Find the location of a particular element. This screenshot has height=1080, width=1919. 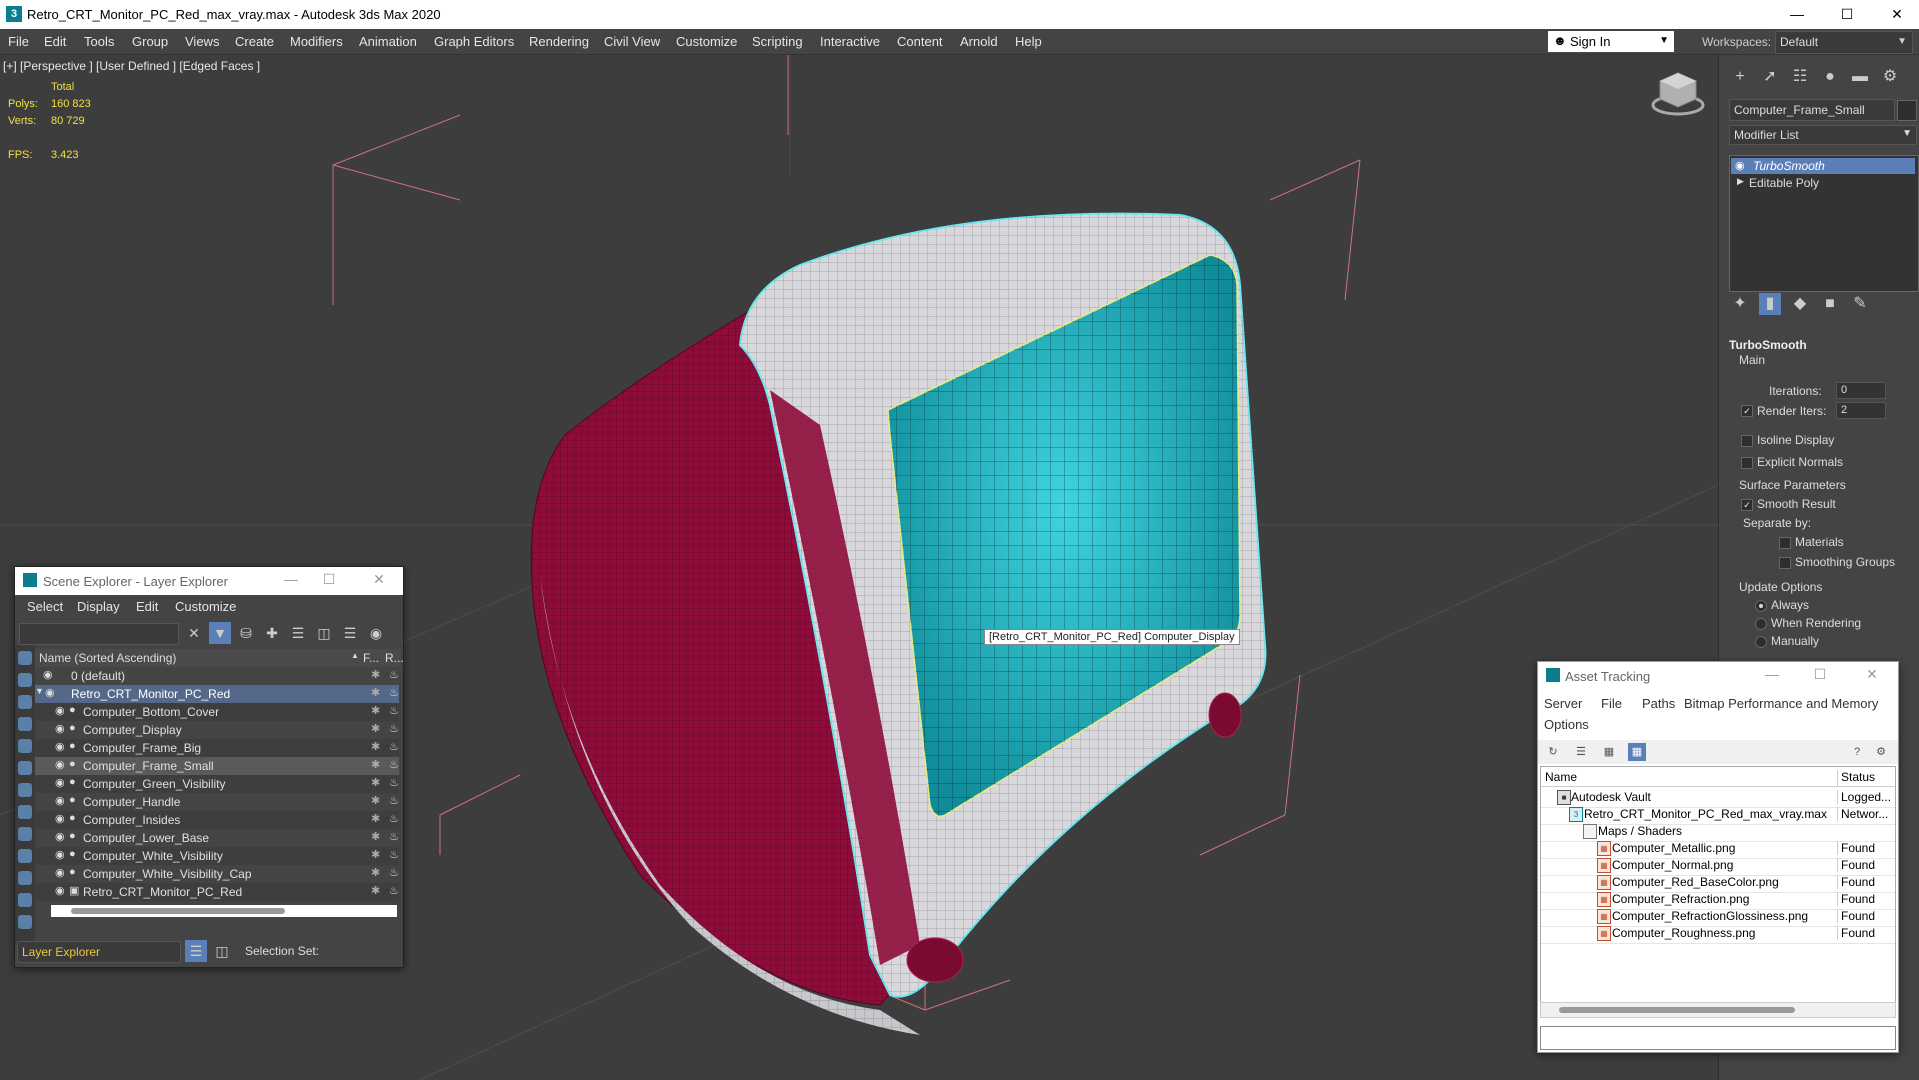

object-color-swatch is located at coordinates (1907, 110).